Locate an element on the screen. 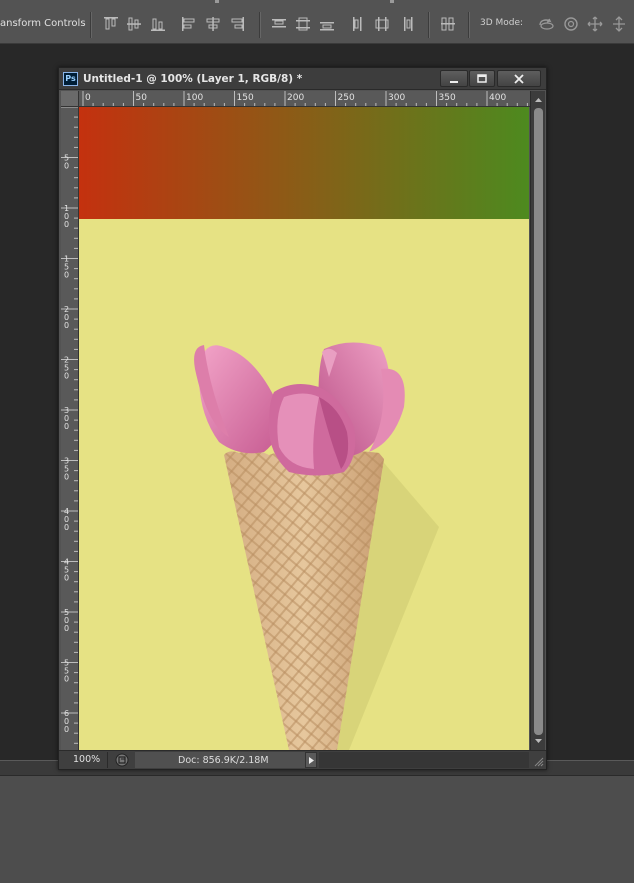  show-transform-controls-label: ansform Controls is located at coordinates (43, 23).